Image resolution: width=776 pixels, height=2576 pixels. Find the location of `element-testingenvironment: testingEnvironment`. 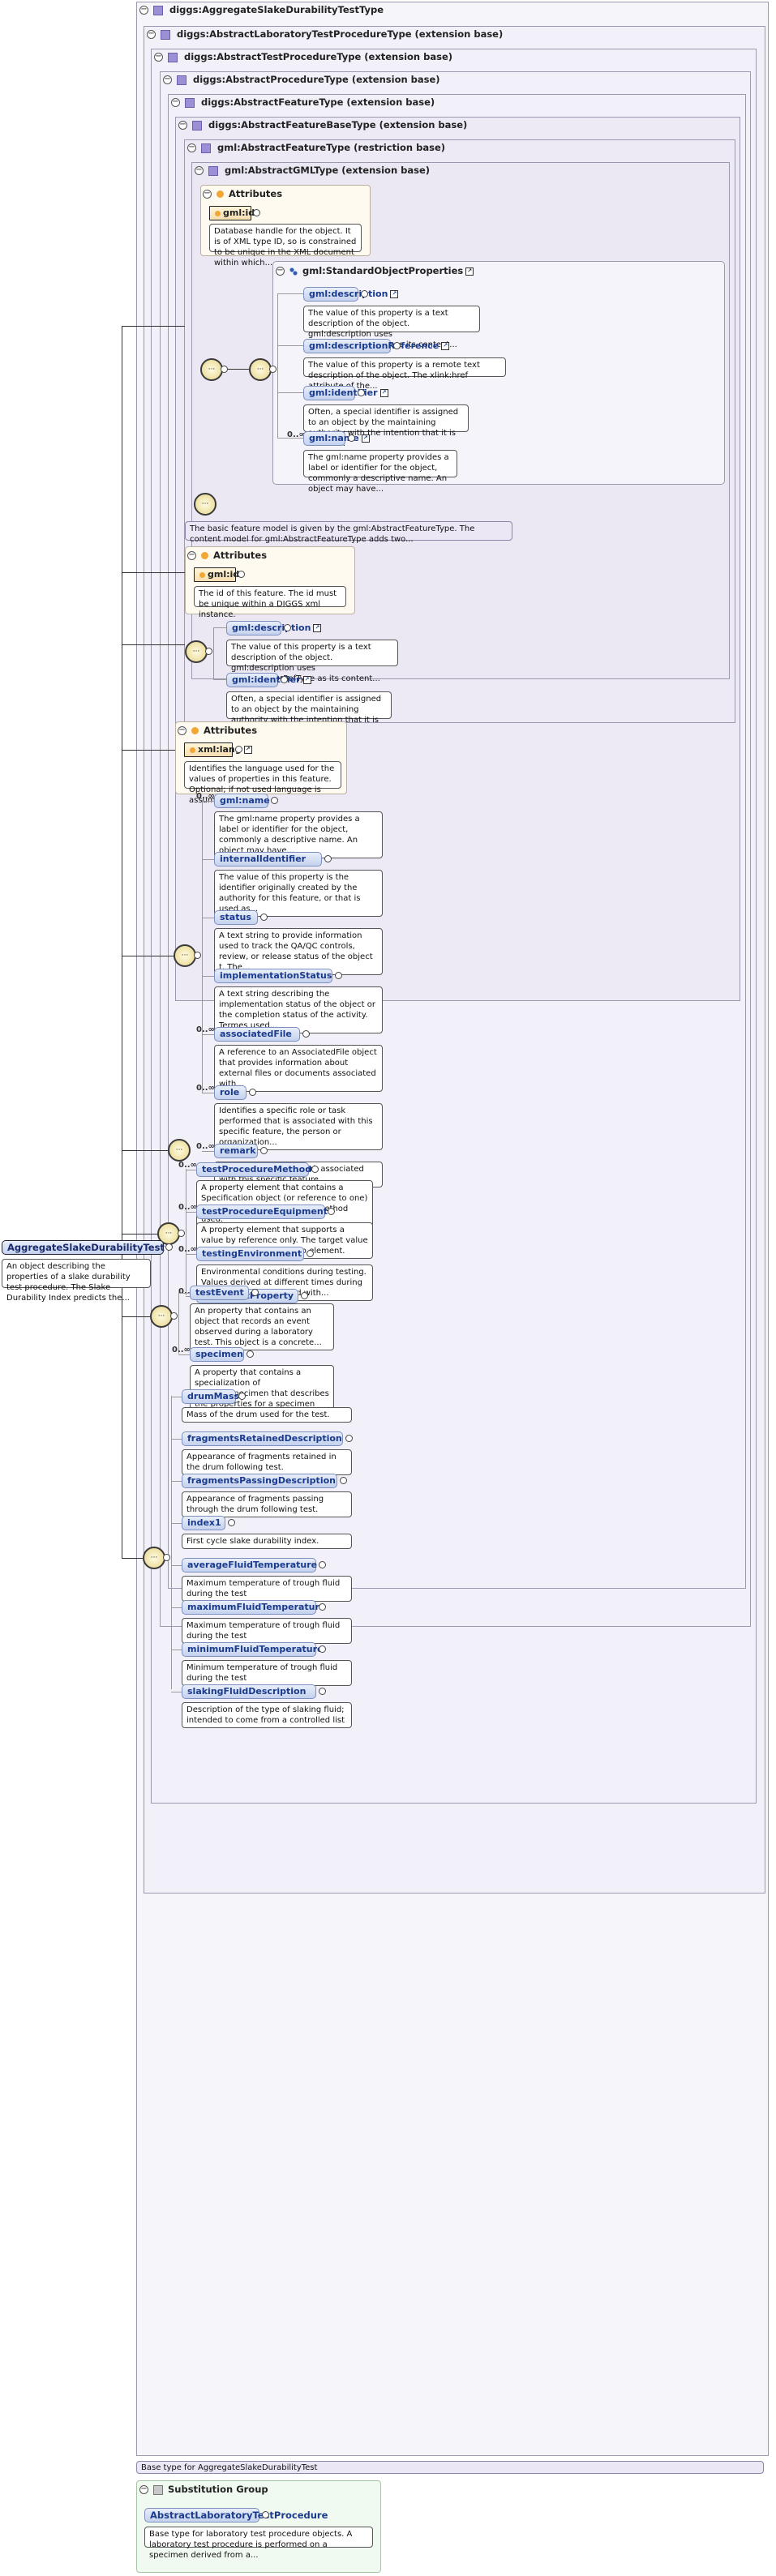

element-testingenvironment: testingEnvironment is located at coordinates (250, 1254).